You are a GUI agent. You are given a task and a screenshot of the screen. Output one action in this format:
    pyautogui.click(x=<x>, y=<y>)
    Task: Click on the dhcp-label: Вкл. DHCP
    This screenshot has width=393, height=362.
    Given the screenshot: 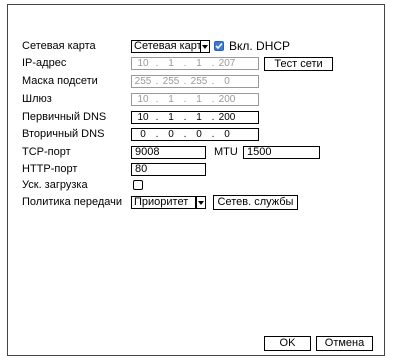 What is the action you would take?
    pyautogui.click(x=260, y=46)
    